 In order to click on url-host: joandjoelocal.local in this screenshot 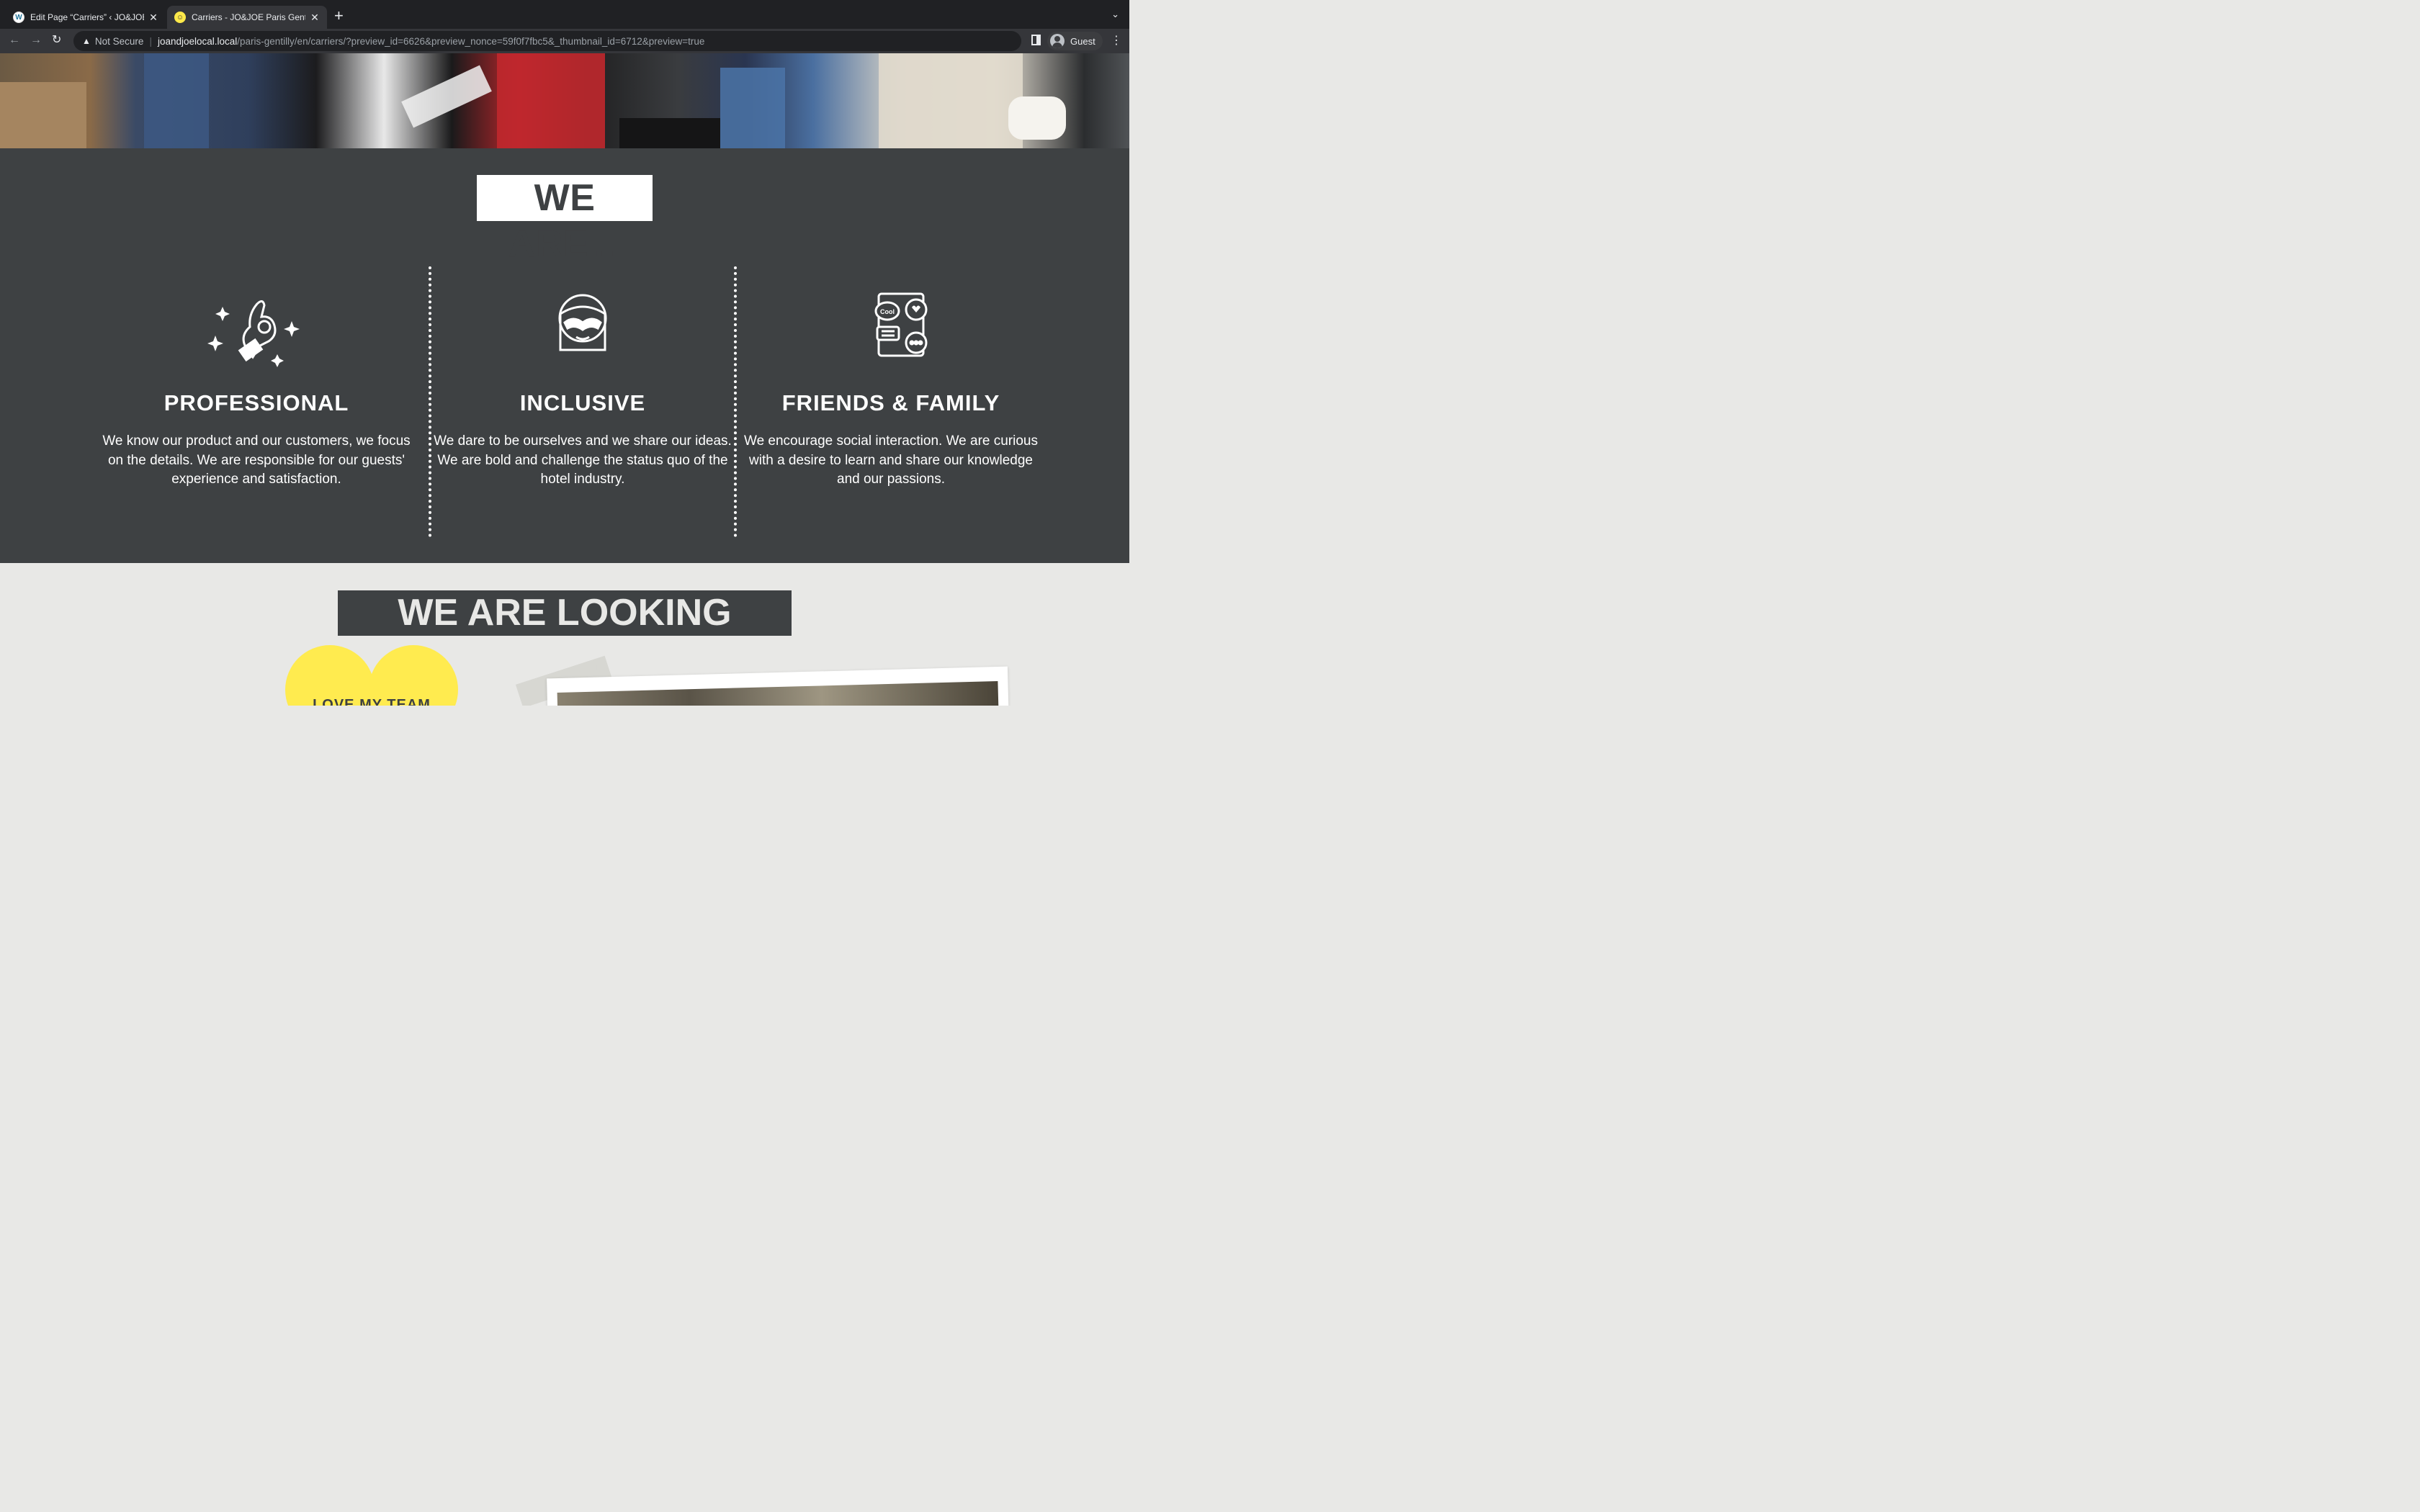, I will do `click(197, 41)`.